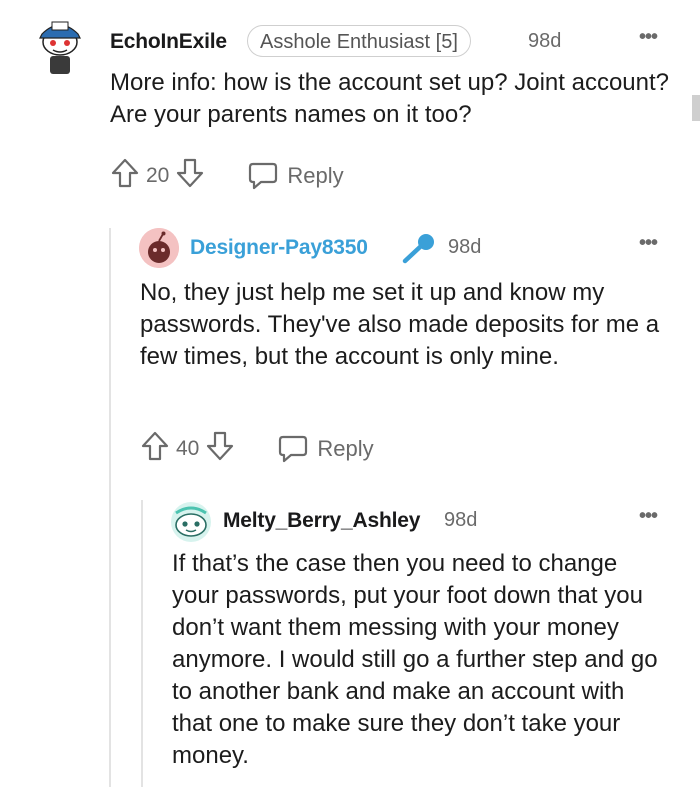 The height and width of the screenshot is (787, 700). Describe the element at coordinates (418, 250) in the screenshot. I see `microphone-icon` at that location.